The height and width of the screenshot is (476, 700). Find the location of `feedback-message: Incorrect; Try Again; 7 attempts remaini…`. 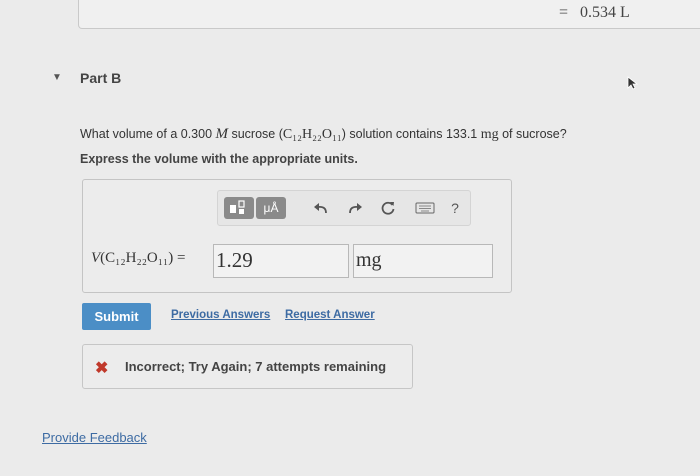

feedback-message: Incorrect; Try Again; 7 attempts remaini… is located at coordinates (256, 366).